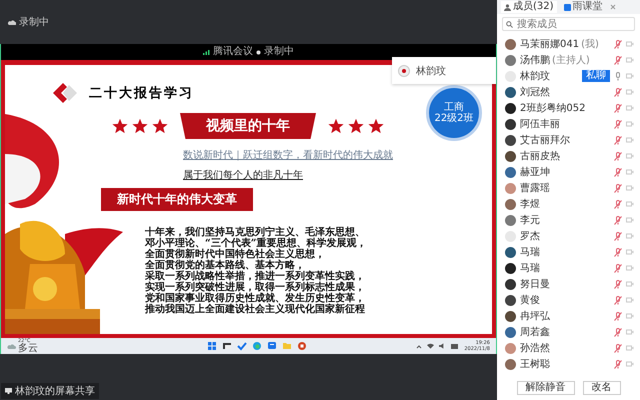 This screenshot has width=640, height=400. I want to click on tab-label: 雨课堂, so click(587, 7).